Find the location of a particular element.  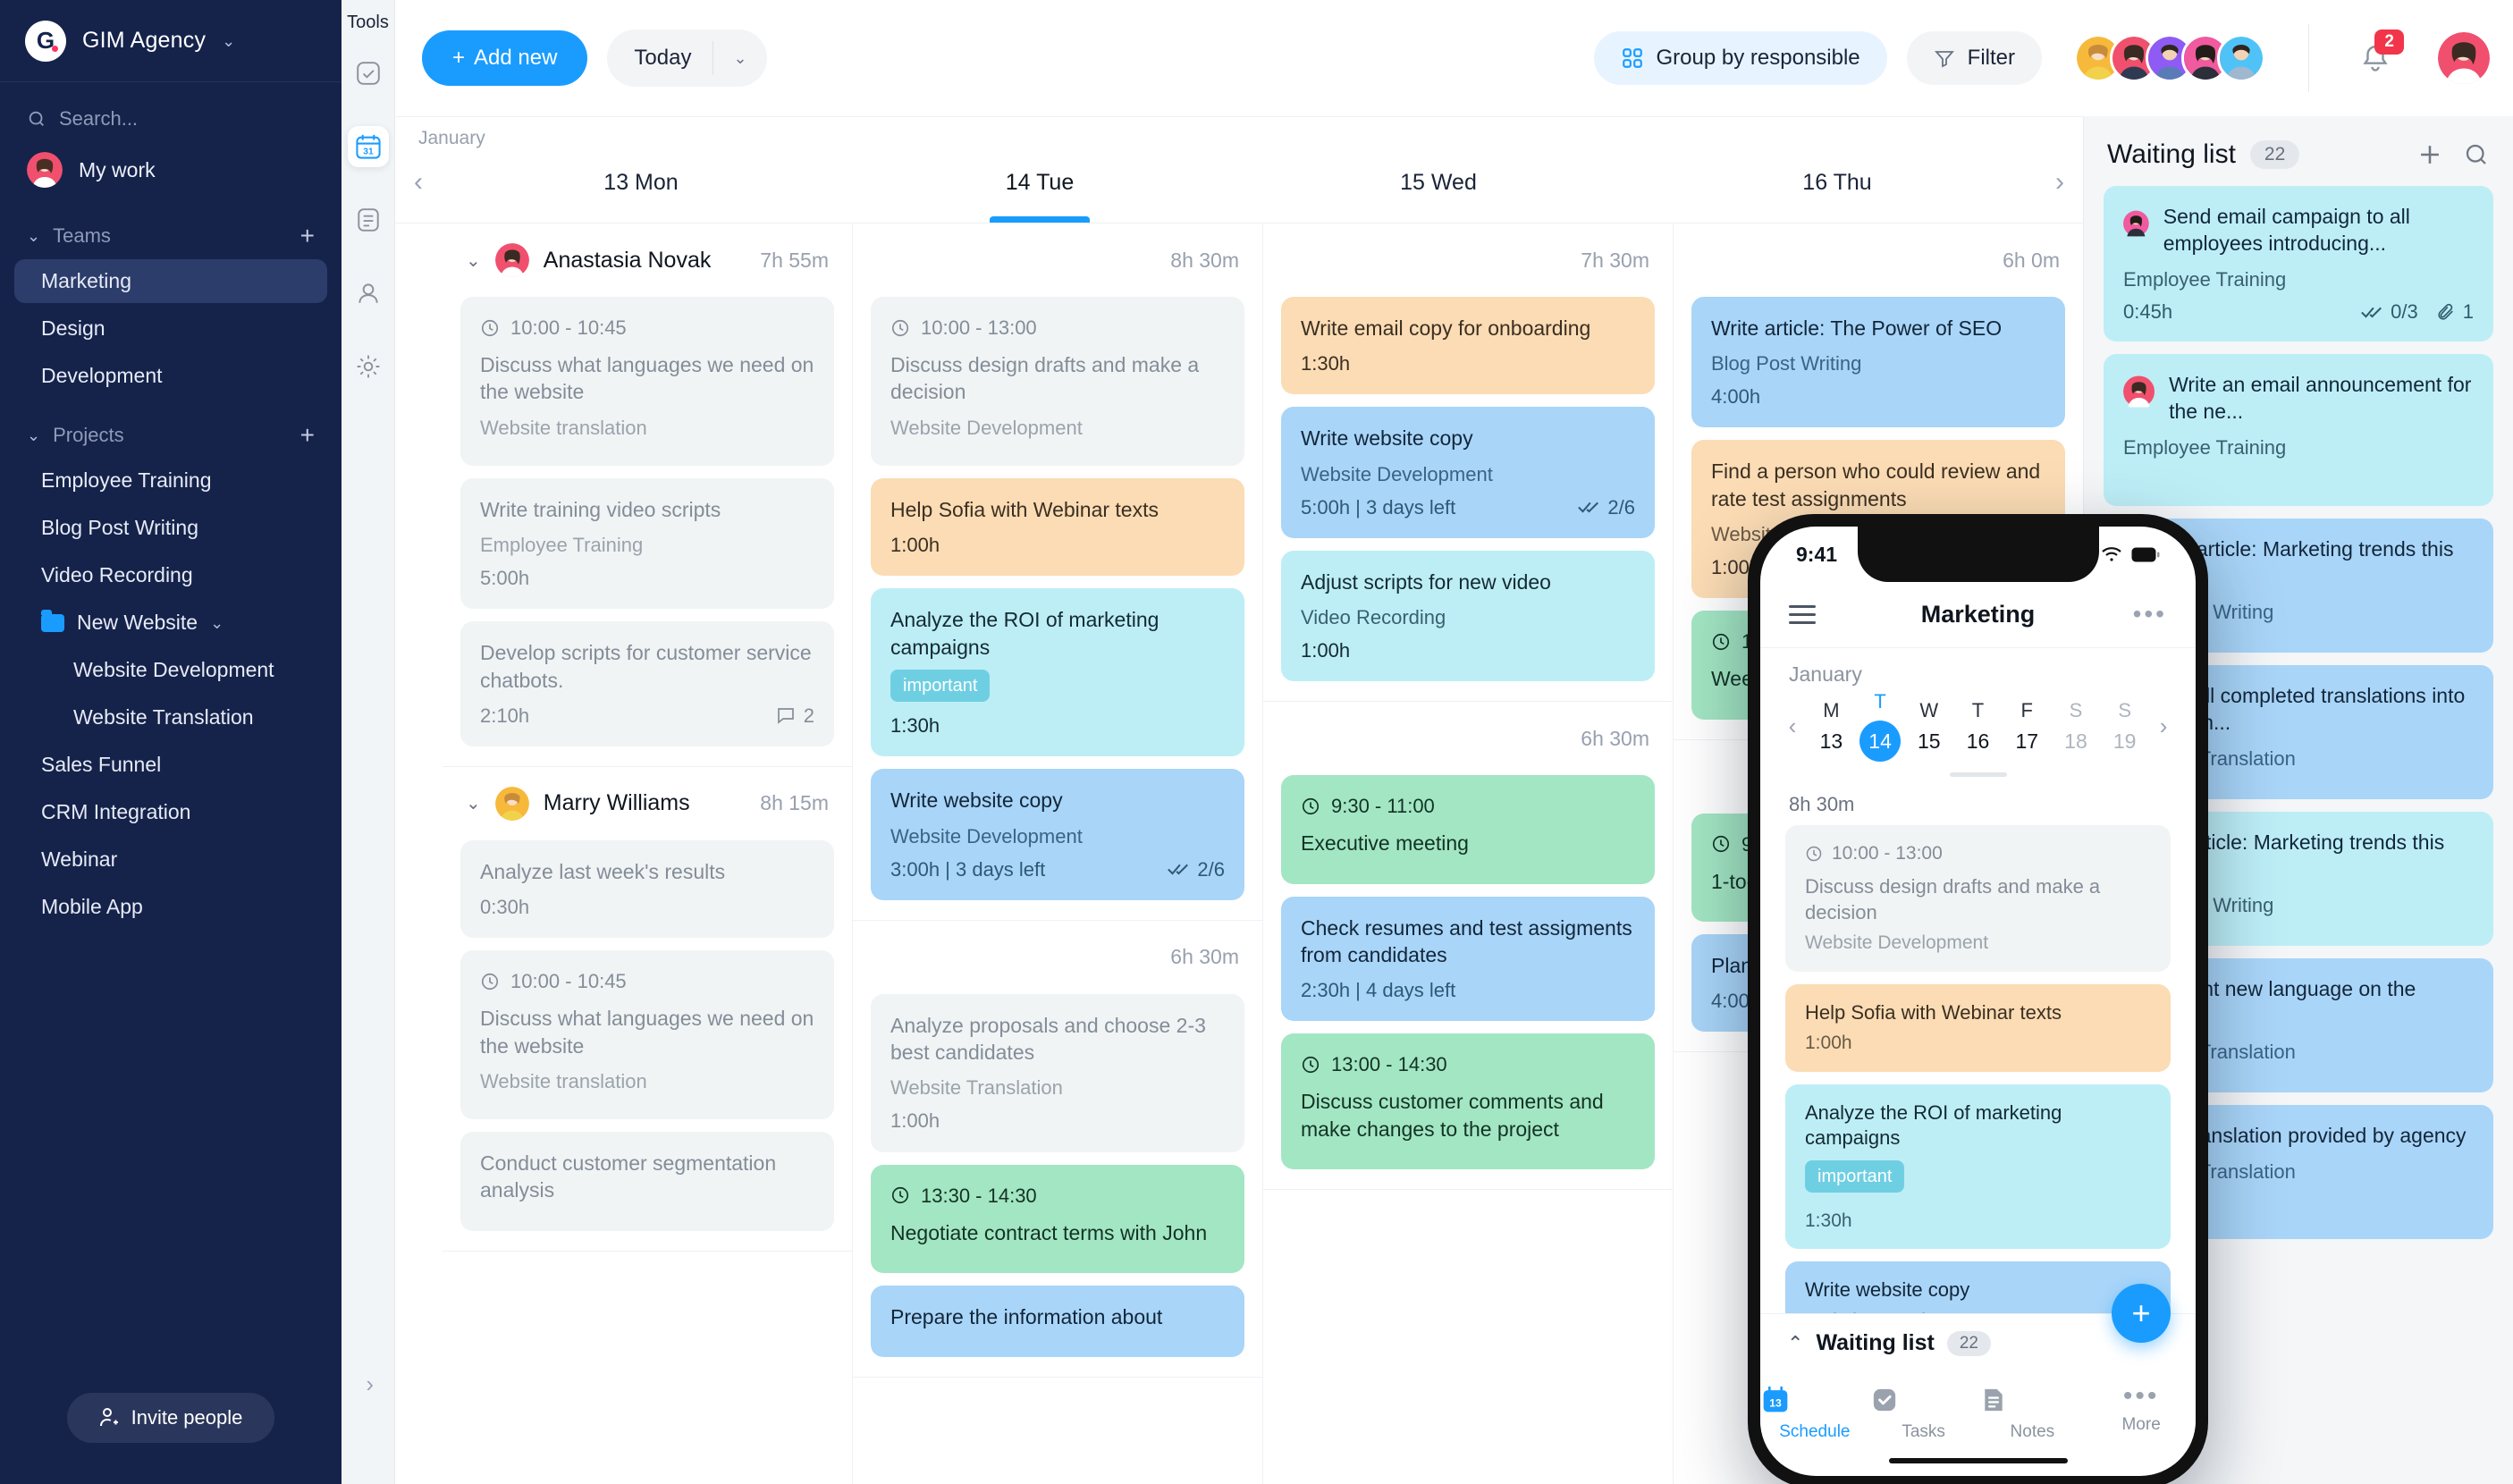

sidebar-item-crm-integration: CRM Integration is located at coordinates (170, 812).